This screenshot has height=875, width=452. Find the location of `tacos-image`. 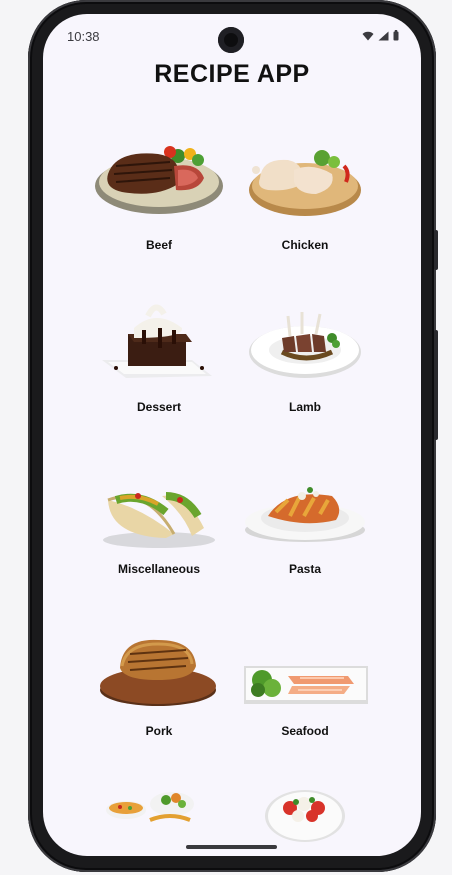

tacos-image is located at coordinates (159, 520).